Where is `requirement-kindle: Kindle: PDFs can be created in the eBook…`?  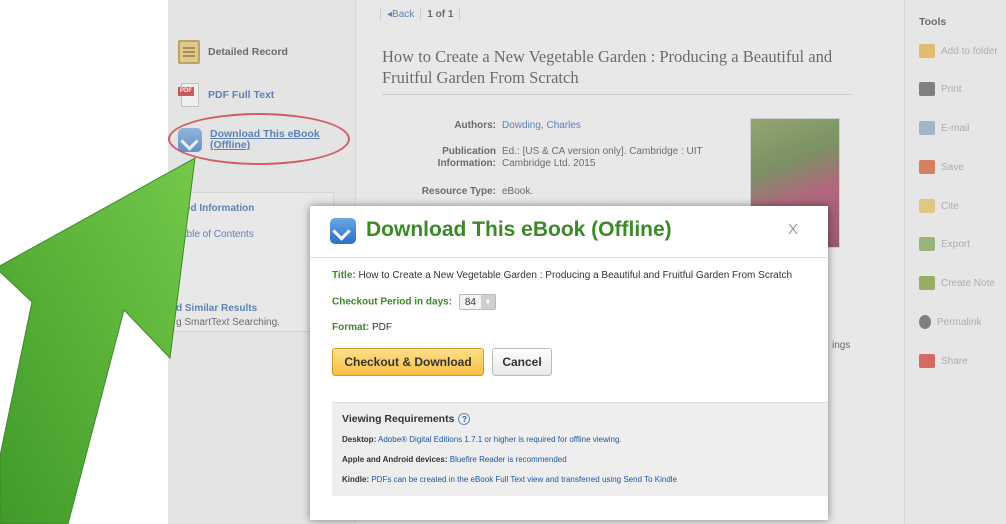 requirement-kindle: Kindle: PDFs can be created in the eBook… is located at coordinates (509, 479).